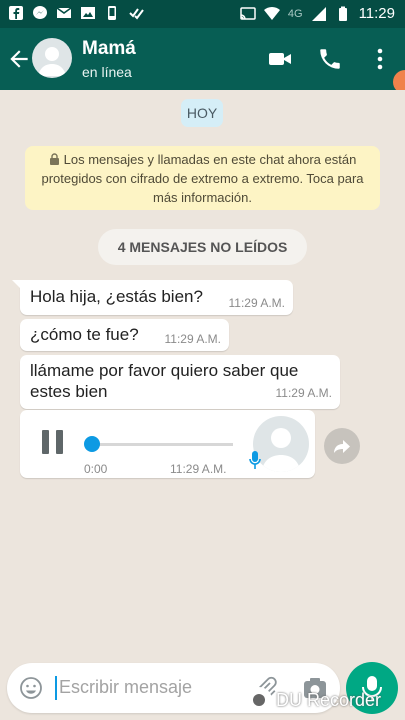 The height and width of the screenshot is (720, 405). Describe the element at coordinates (84, 334) in the screenshot. I see `message-text: ¿cómo te fue?` at that location.